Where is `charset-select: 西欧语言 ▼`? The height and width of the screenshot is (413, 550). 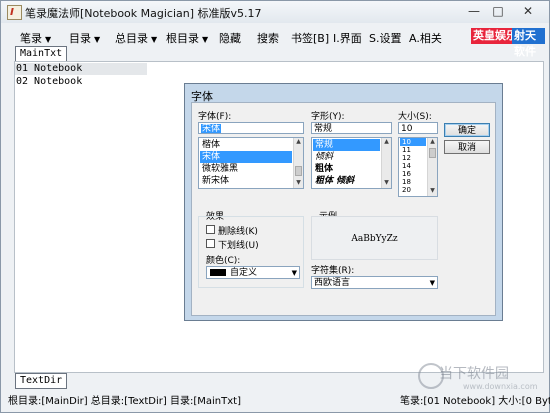
charset-select: 西欧语言 ▼ is located at coordinates (374, 282).